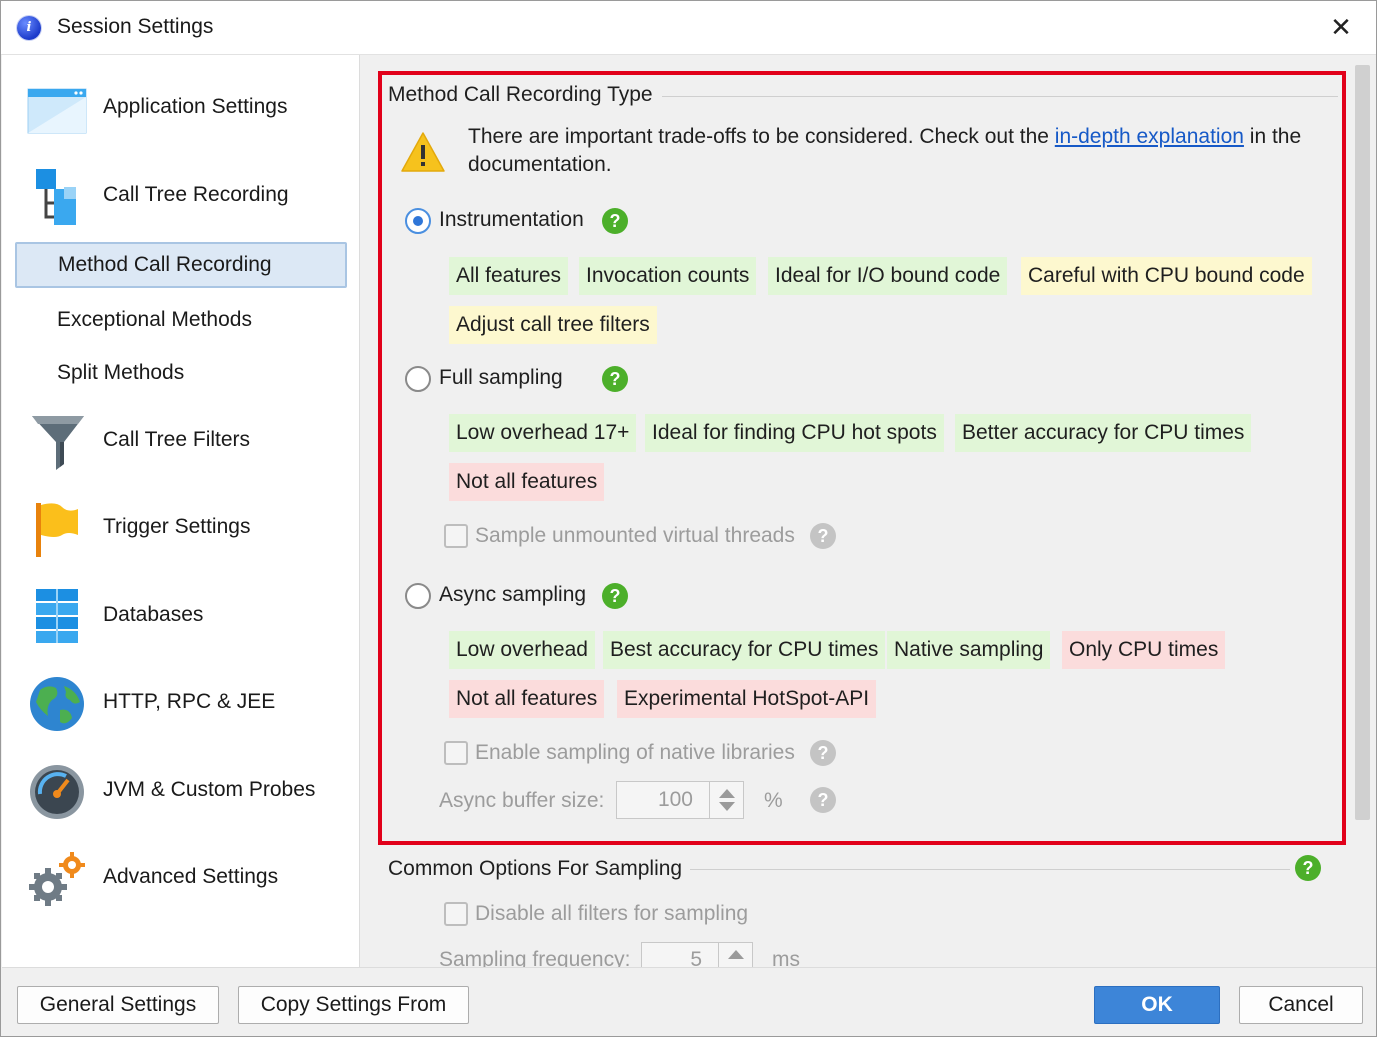 The width and height of the screenshot is (1377, 1037). What do you see at coordinates (663, 800) in the screenshot?
I see `async-buffer-size-value: 100` at bounding box center [663, 800].